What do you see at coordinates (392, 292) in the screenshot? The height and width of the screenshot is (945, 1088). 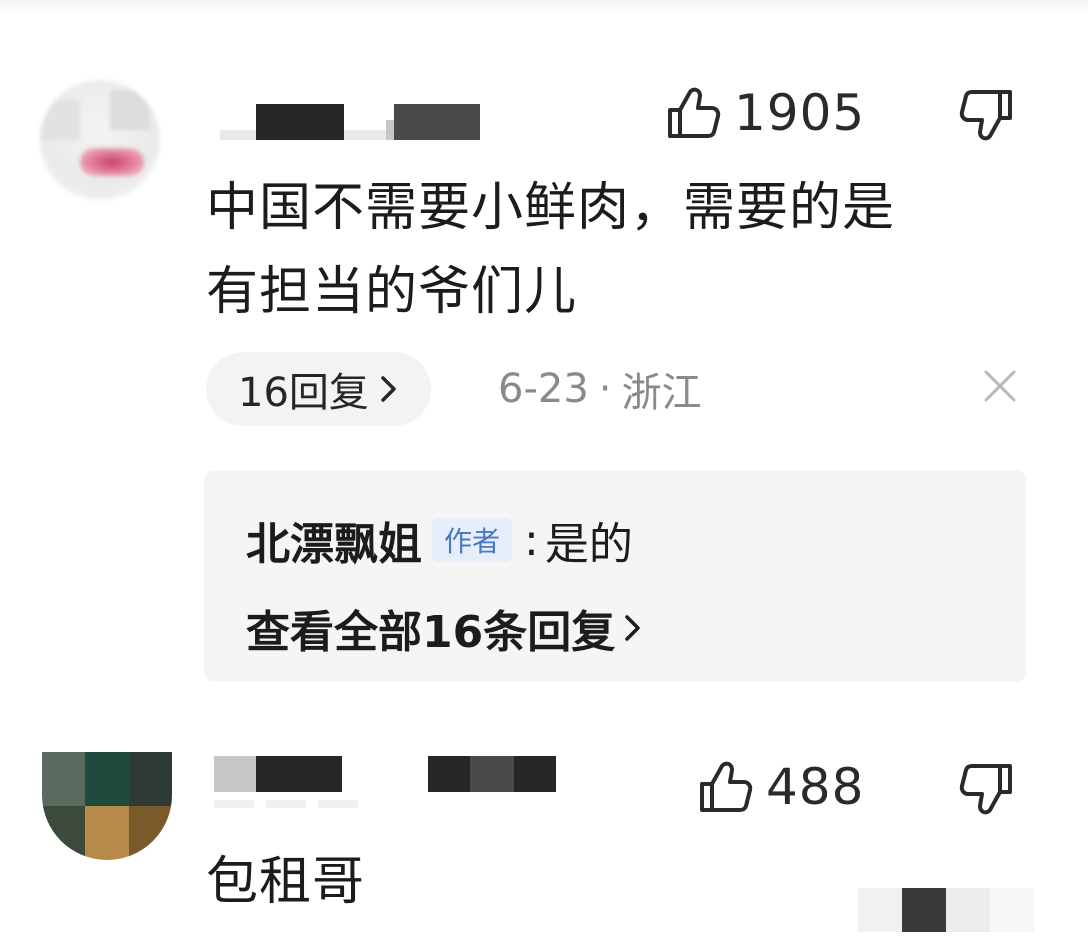 I see `comment-text-line: 有担当的爷们儿` at bounding box center [392, 292].